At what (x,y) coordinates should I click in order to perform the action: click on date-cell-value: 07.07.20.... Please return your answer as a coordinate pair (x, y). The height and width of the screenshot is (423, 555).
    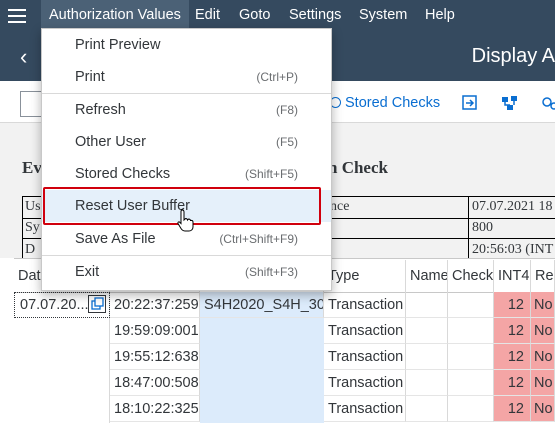
    Looking at the image, I should click on (54, 305).